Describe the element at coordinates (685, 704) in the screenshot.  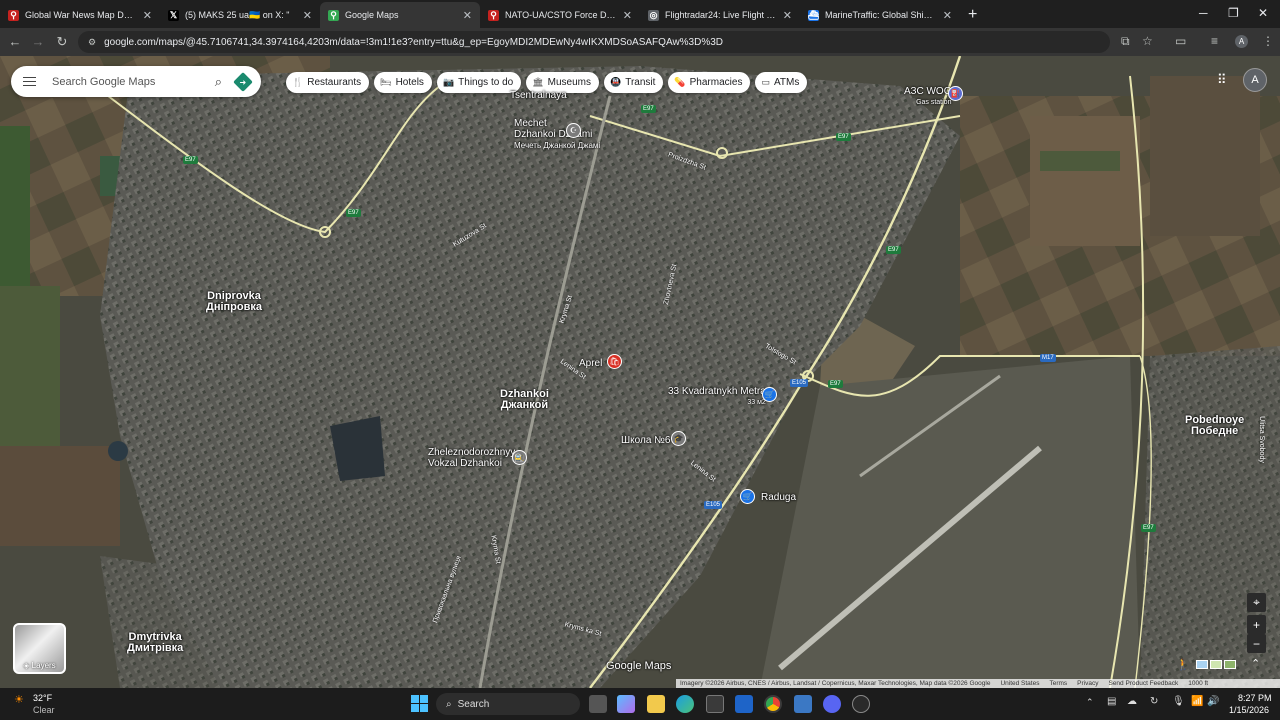
I see `edge-icon` at that location.